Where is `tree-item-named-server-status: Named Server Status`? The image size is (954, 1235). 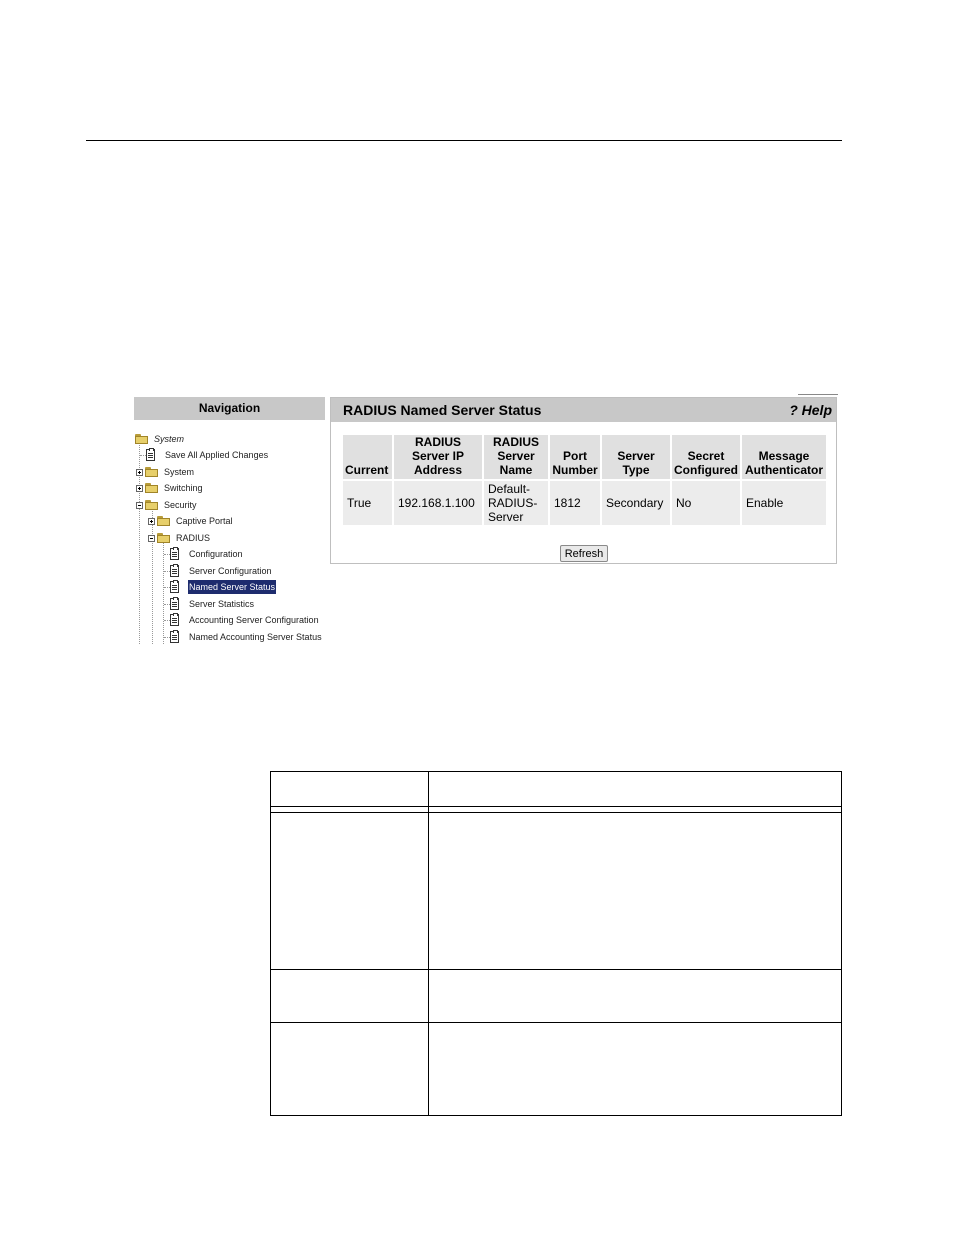
tree-item-named-server-status: Named Server Status is located at coordinates (223, 587).